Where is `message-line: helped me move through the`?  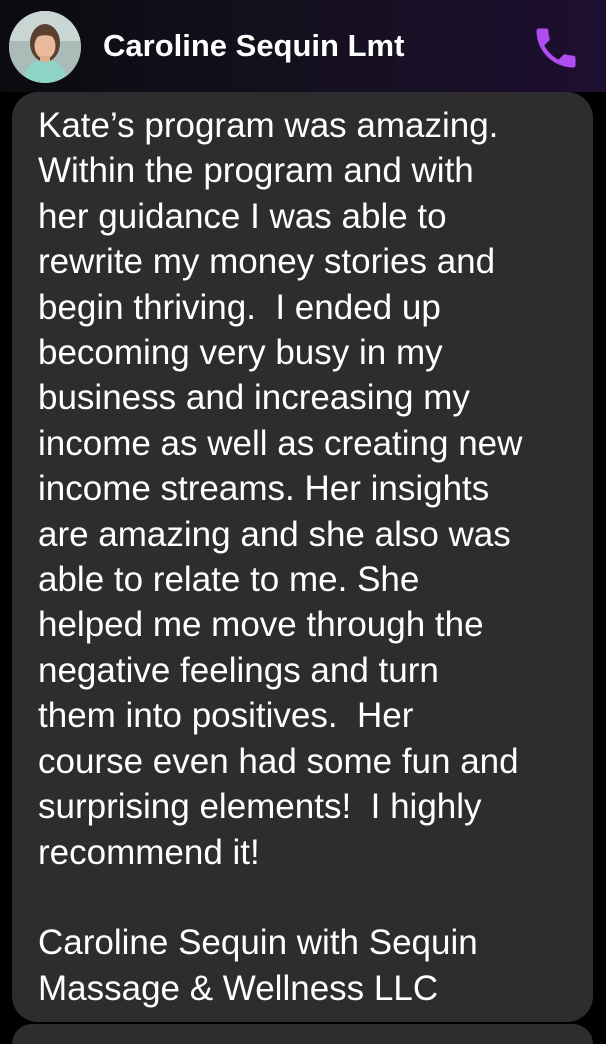
message-line: helped me move through the is located at coordinates (261, 625).